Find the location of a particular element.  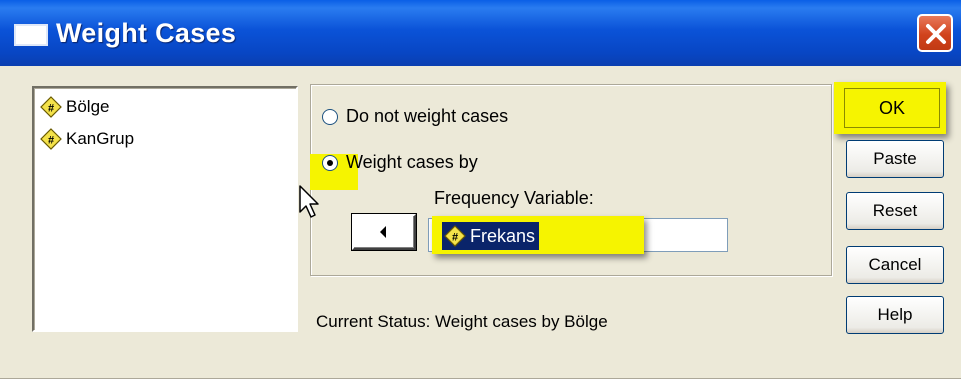

frequency-selected-item: # Frekans is located at coordinates (491, 236).